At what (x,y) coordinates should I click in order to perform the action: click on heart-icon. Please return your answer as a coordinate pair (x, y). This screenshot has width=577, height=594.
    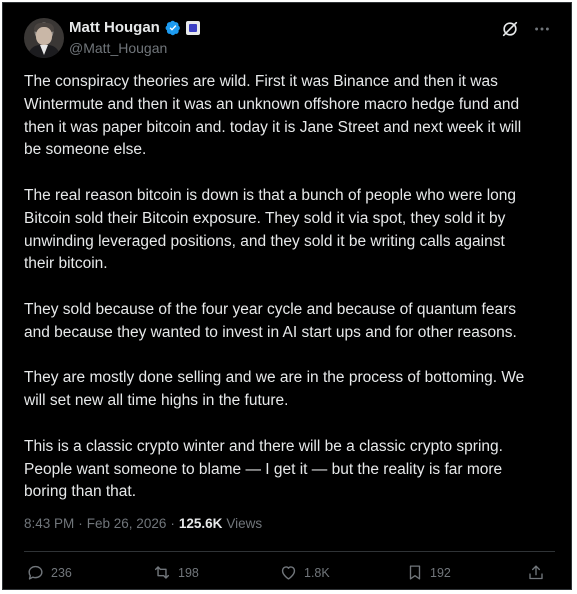
    Looking at the image, I should click on (288, 572).